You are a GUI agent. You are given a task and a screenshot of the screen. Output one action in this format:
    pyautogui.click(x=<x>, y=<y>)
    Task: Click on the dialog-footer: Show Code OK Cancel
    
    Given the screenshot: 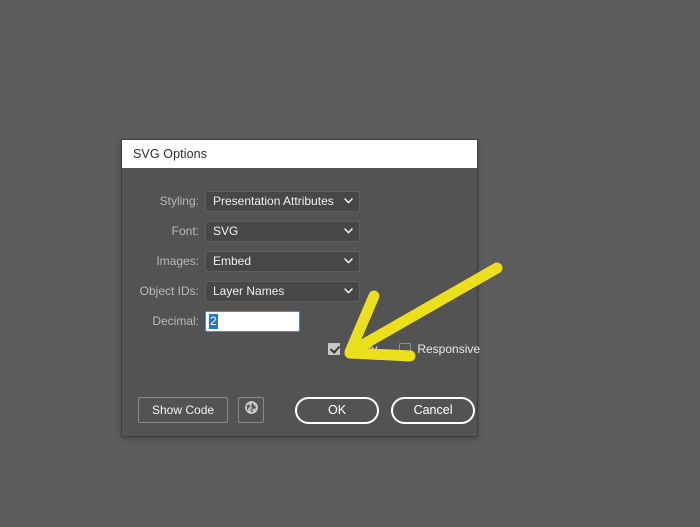 What is the action you would take?
    pyautogui.click(x=299, y=410)
    